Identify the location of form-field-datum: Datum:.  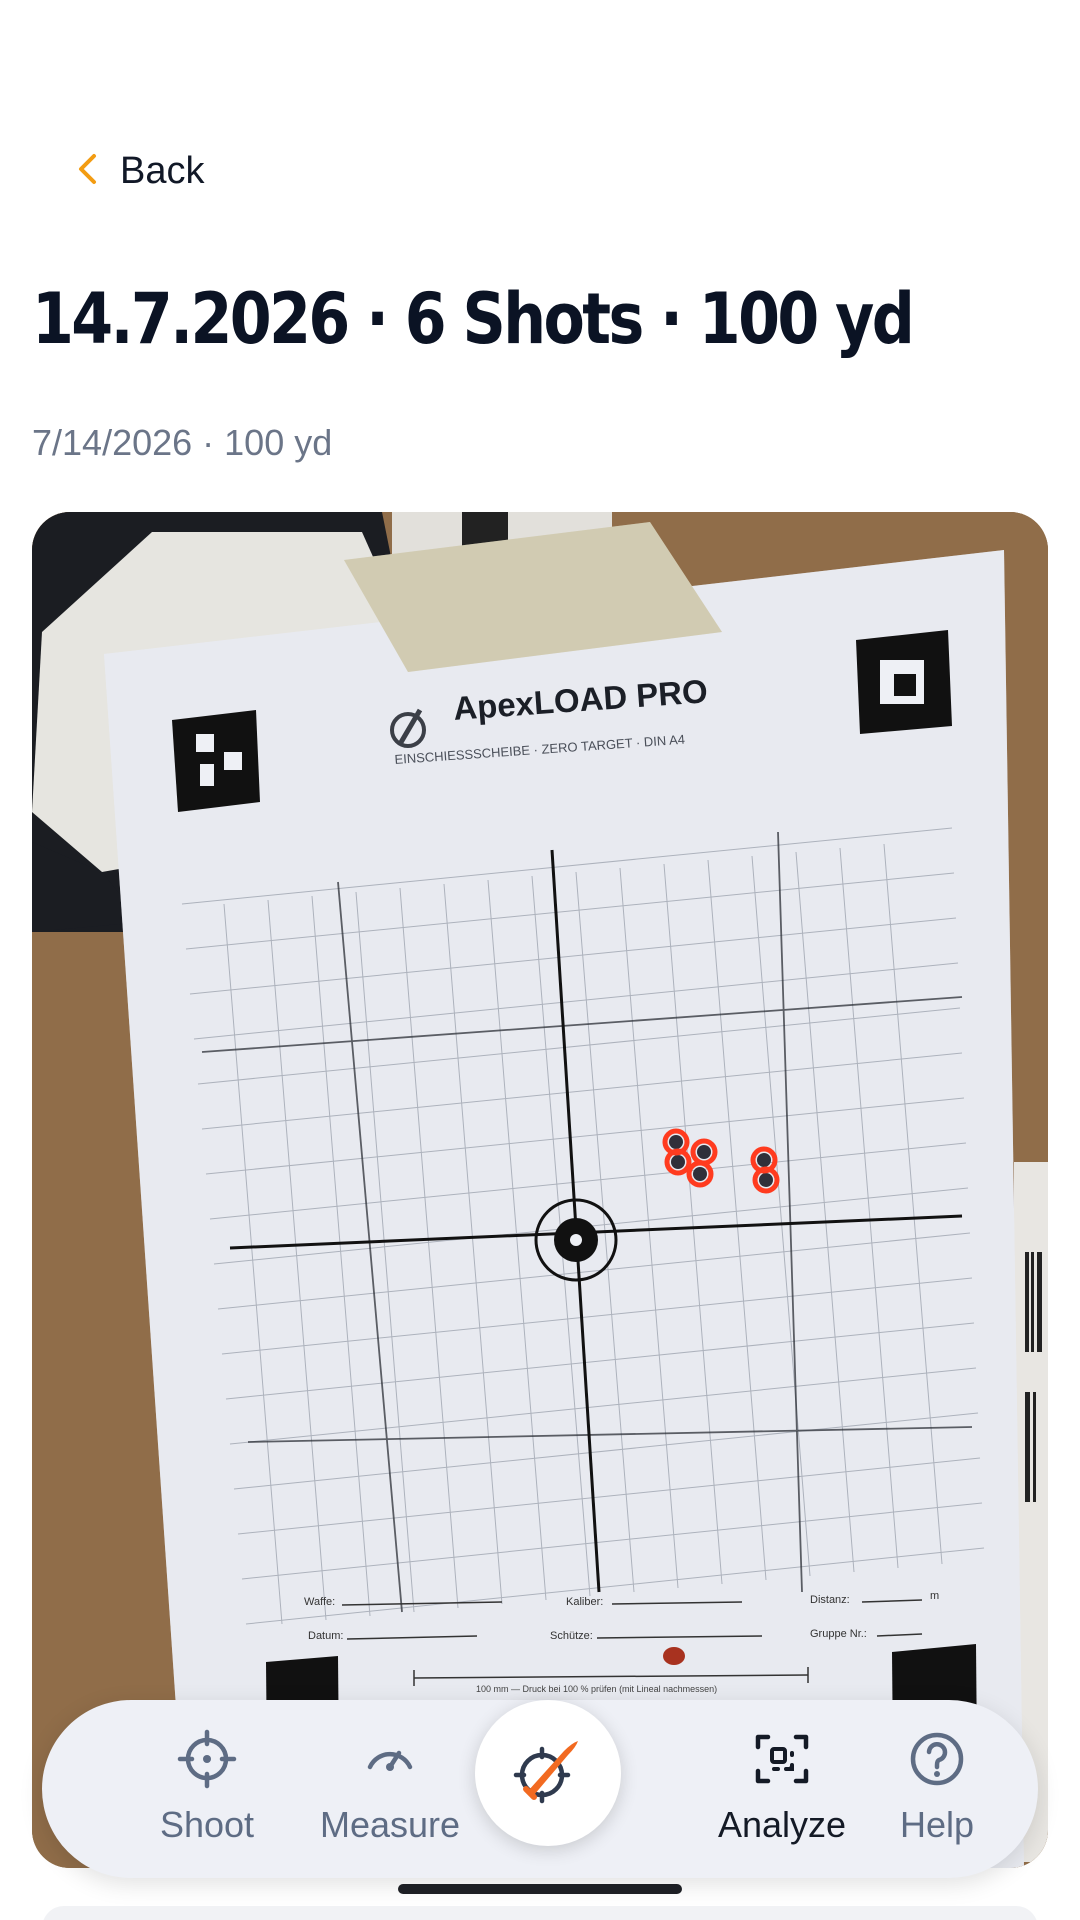
(326, 1636).